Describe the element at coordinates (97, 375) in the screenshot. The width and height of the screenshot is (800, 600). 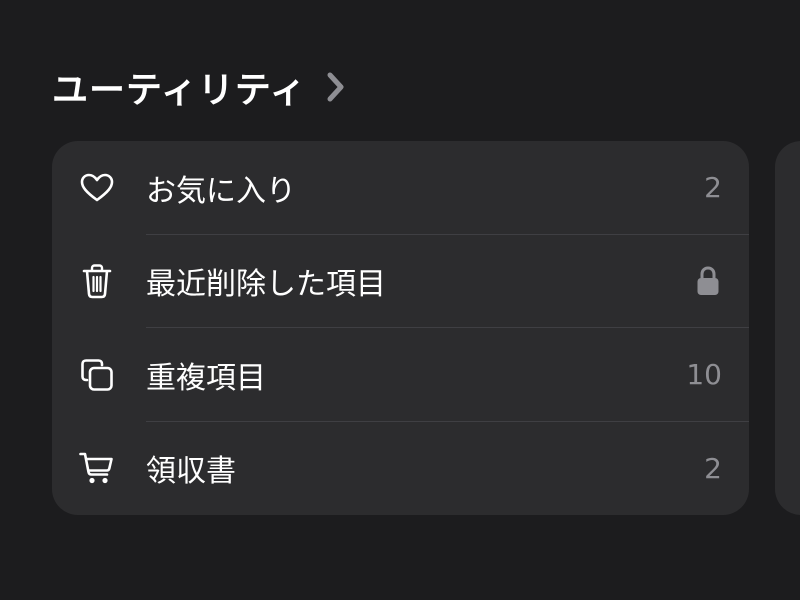
I see `duplicate-icon` at that location.